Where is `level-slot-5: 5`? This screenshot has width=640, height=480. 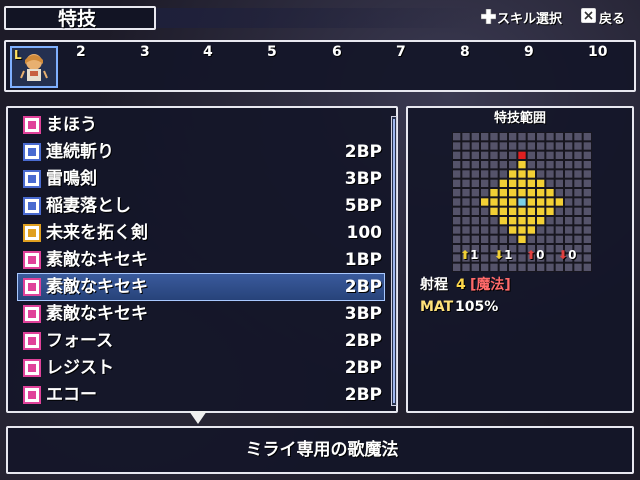
level-slot-5: 5 is located at coordinates (272, 52).